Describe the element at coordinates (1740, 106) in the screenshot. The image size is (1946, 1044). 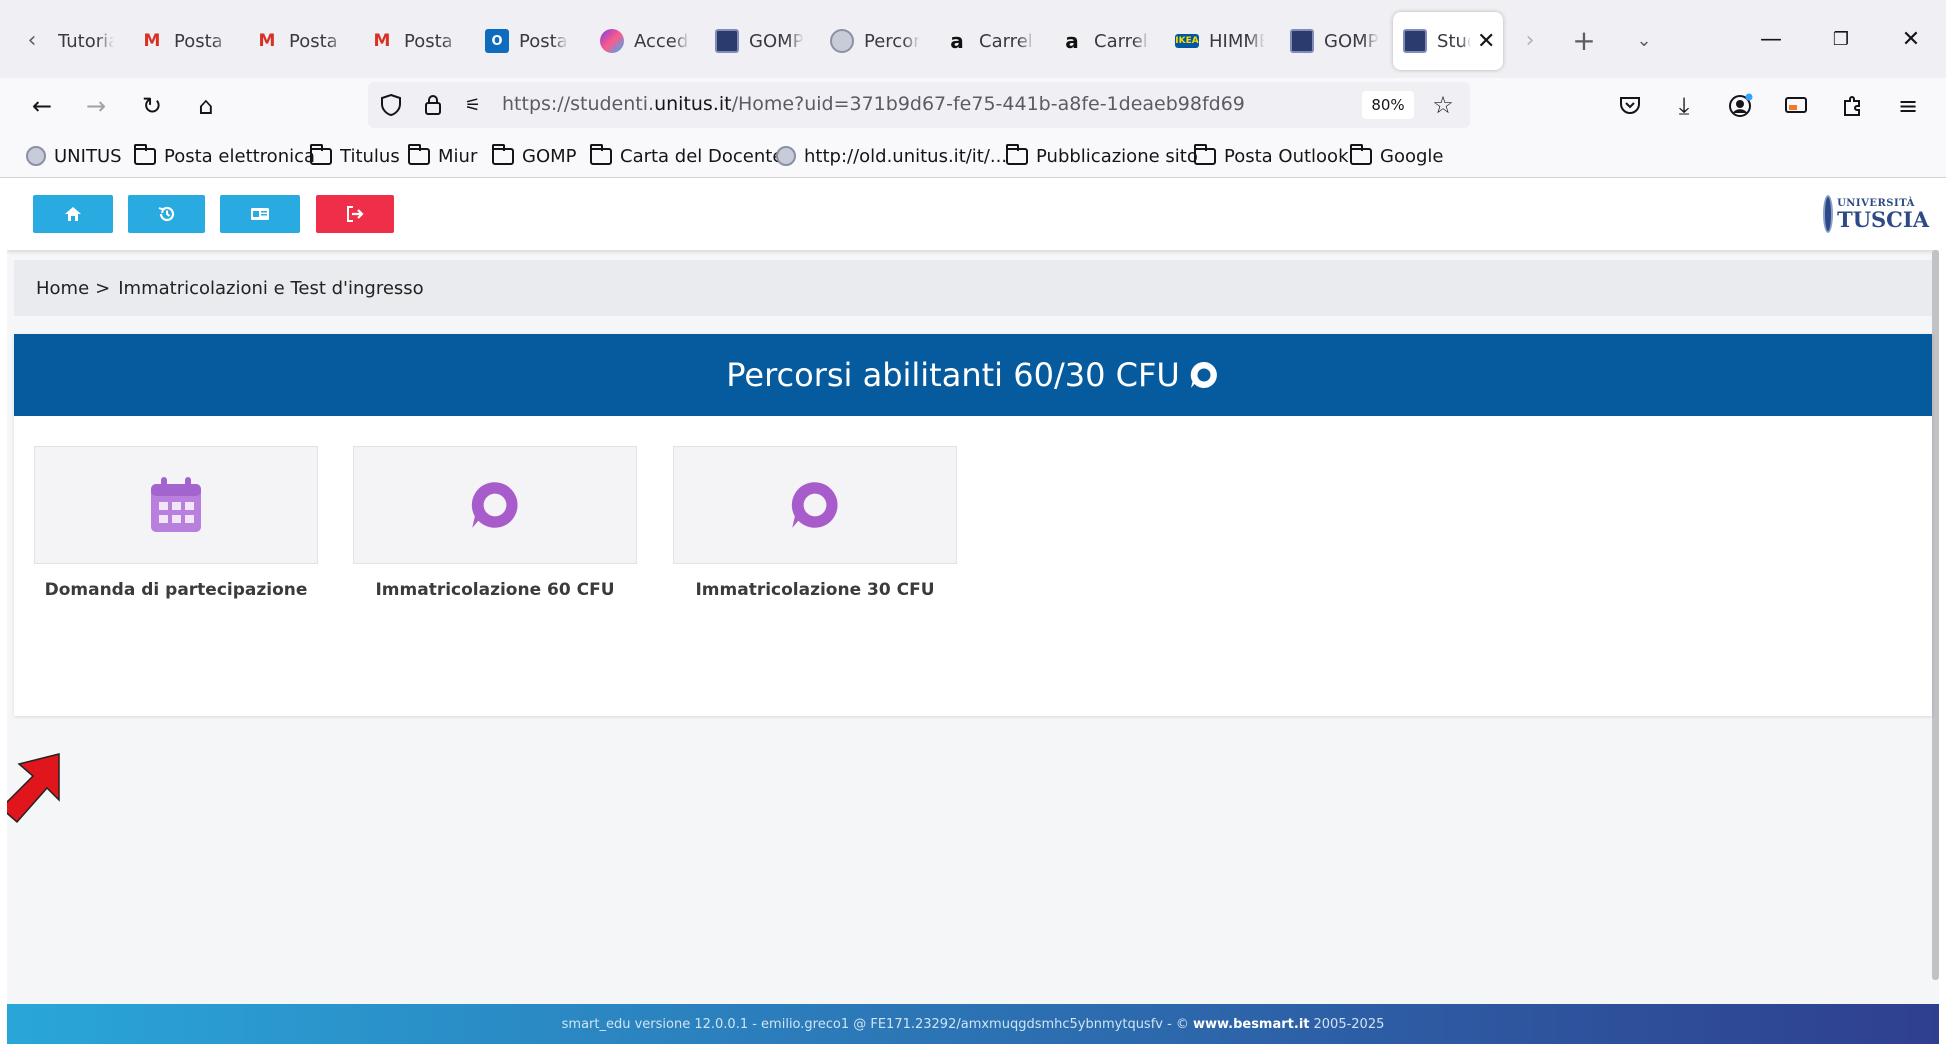
I see `account-icon` at that location.